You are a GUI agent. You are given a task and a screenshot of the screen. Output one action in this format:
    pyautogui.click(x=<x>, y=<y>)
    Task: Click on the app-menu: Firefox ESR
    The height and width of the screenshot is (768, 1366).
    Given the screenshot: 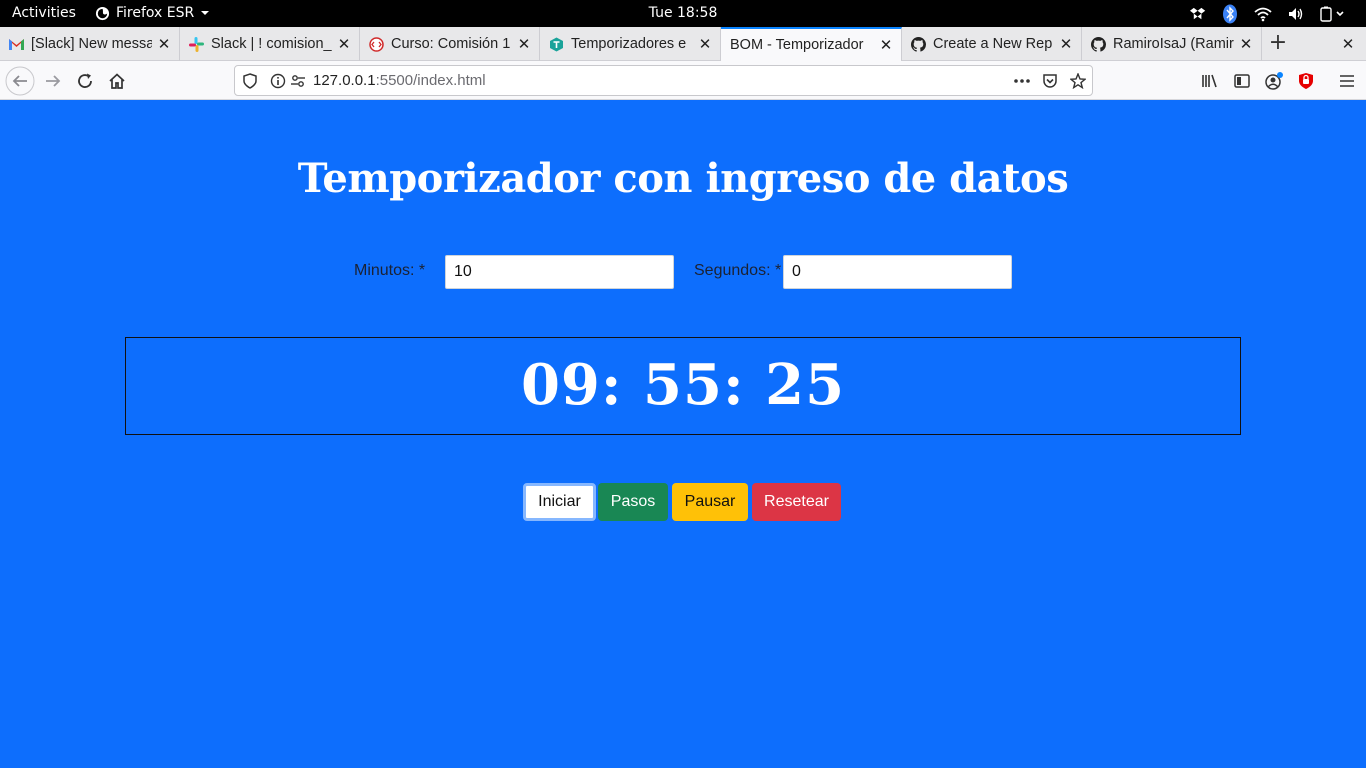 What is the action you would take?
    pyautogui.click(x=152, y=13)
    